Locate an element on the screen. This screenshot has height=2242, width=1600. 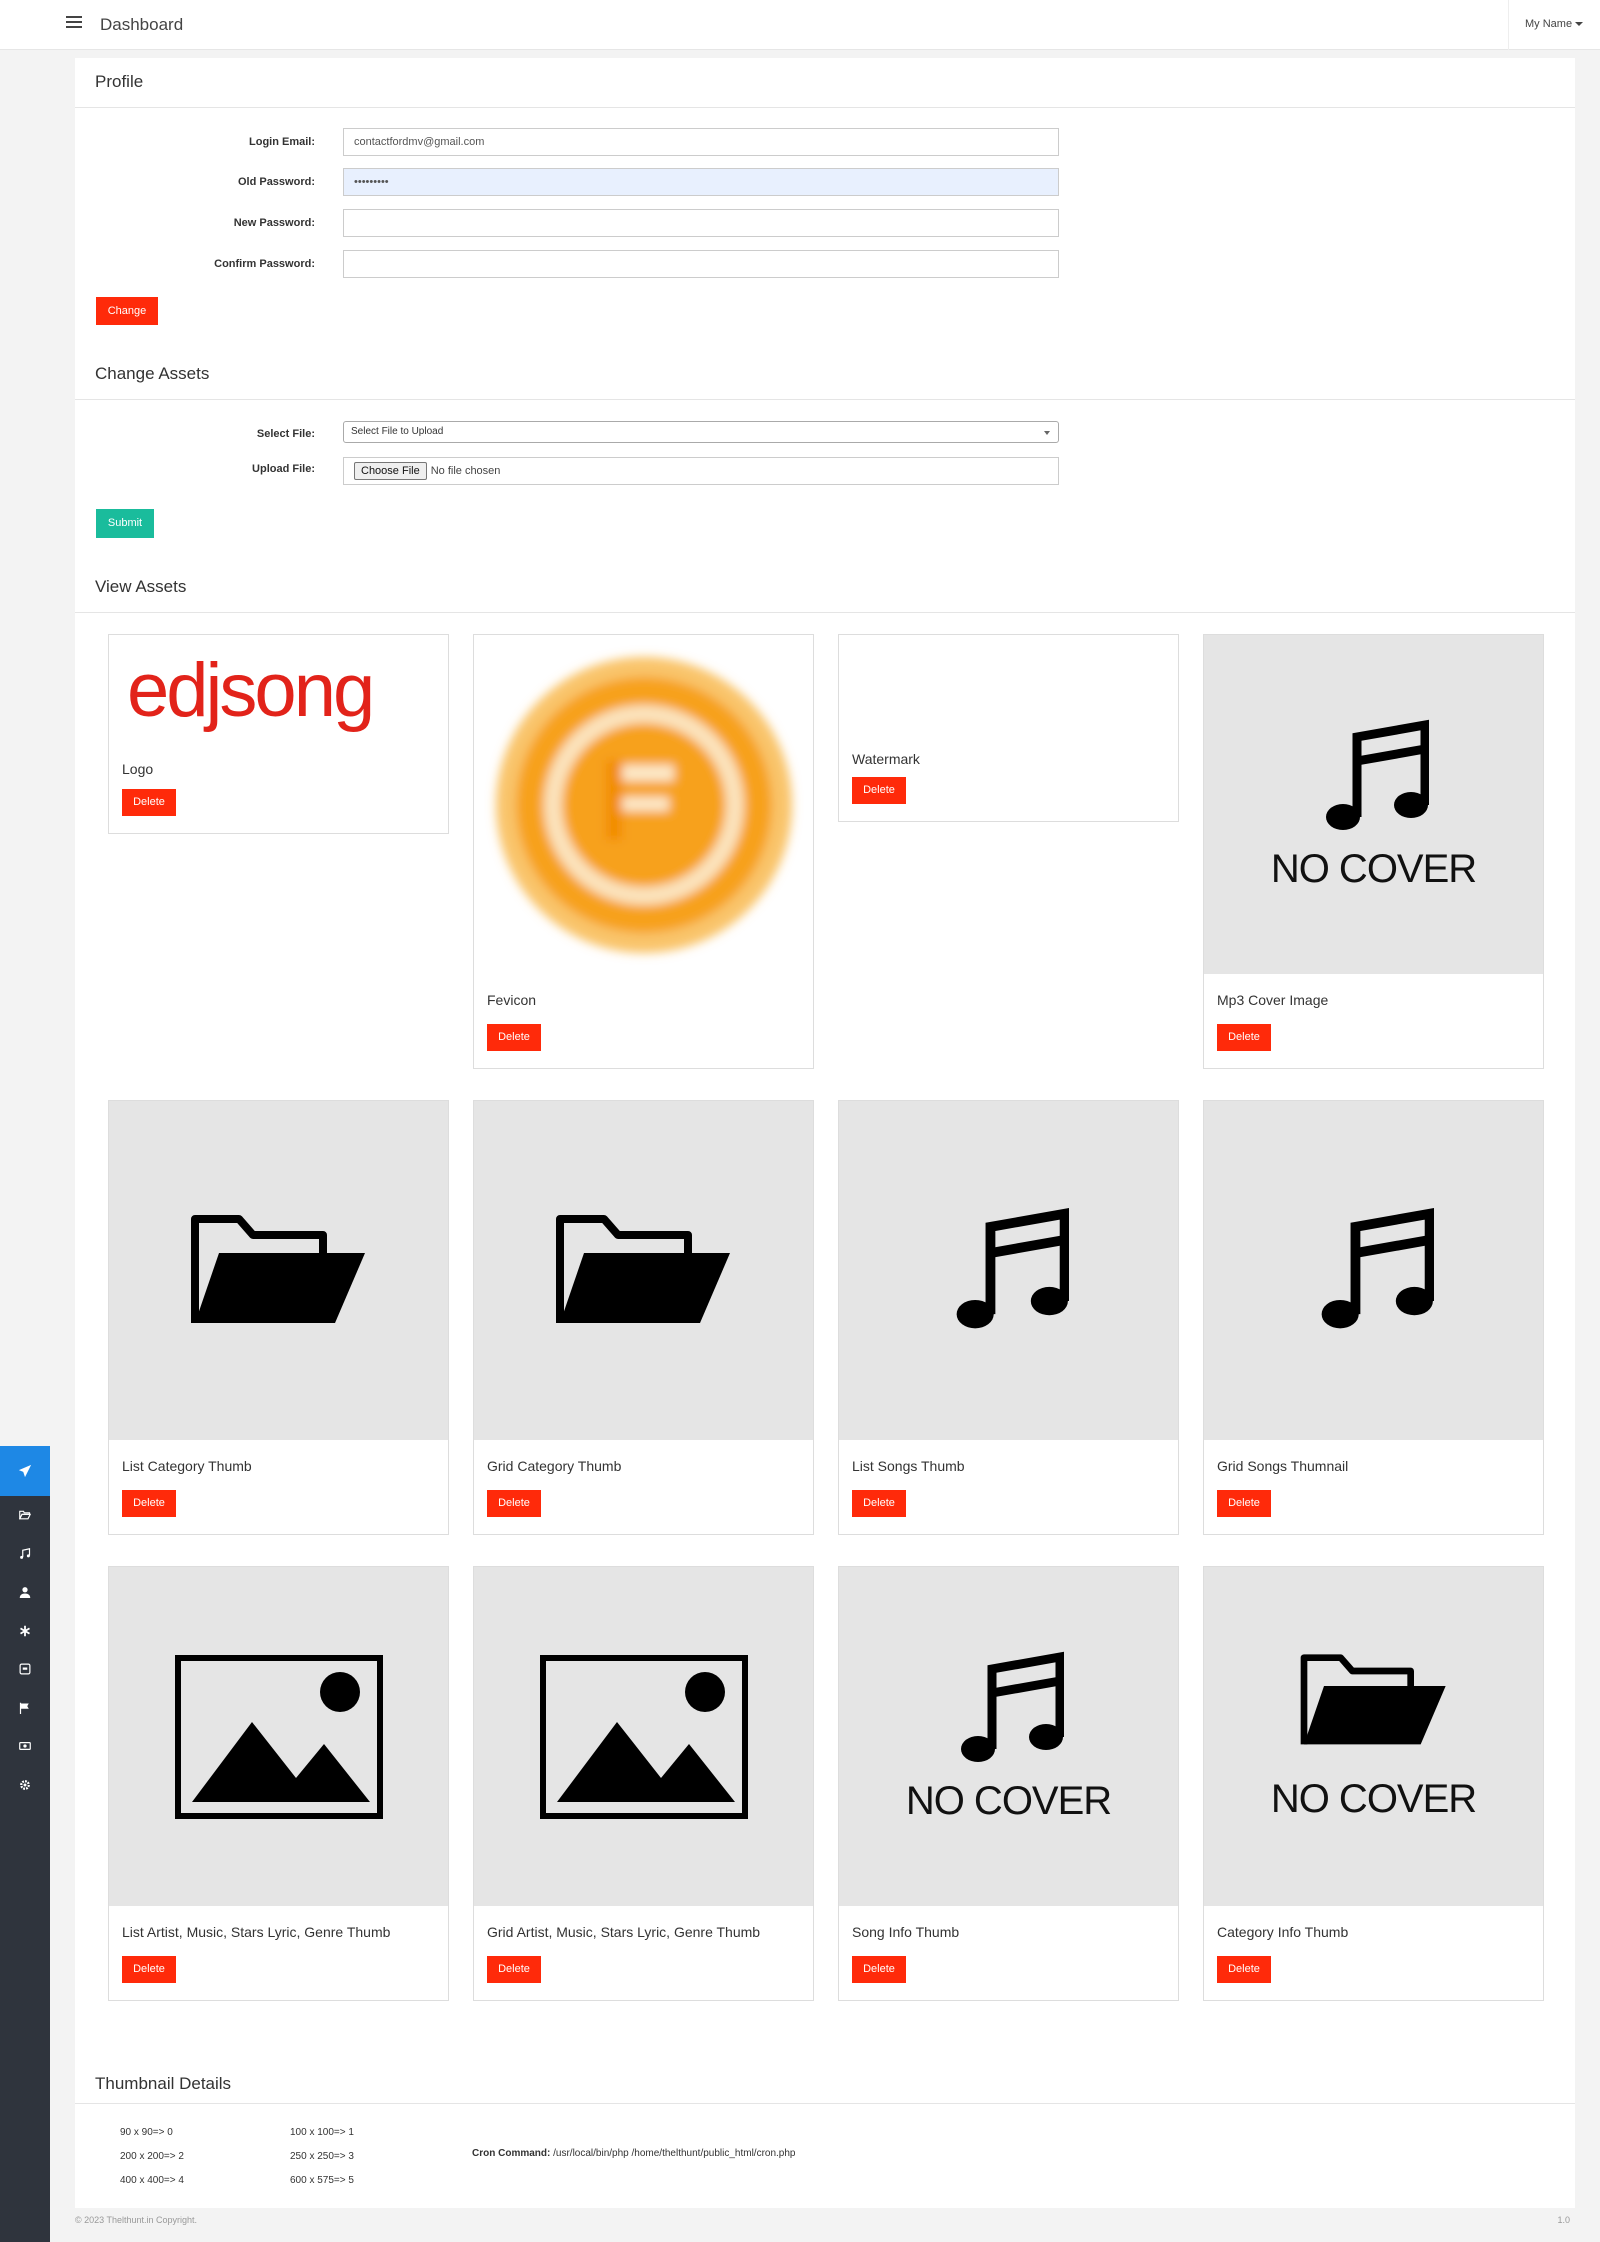
thumb-size-item: 90 x 90=> 0 is located at coordinates (146, 2132).